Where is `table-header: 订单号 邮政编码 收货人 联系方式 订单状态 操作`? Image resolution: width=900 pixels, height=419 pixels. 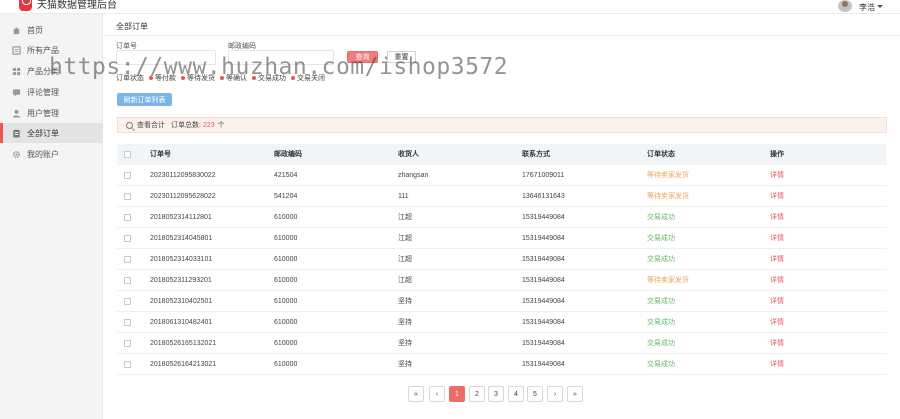 table-header: 订单号 邮政编码 收货人 联系方式 订单状态 操作 is located at coordinates (502, 154).